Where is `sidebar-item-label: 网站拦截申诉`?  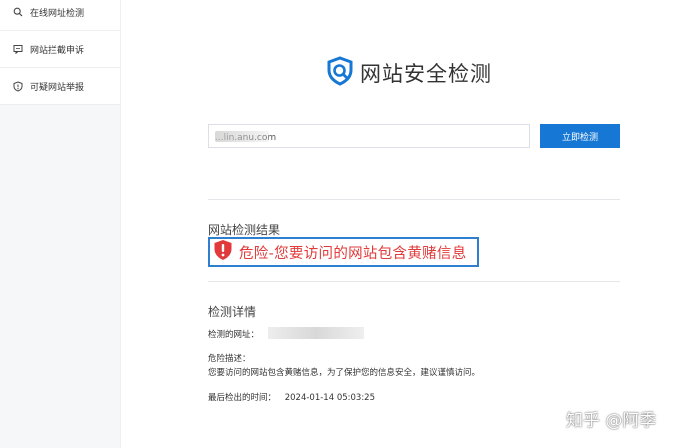 sidebar-item-label: 网站拦截申诉 is located at coordinates (57, 50).